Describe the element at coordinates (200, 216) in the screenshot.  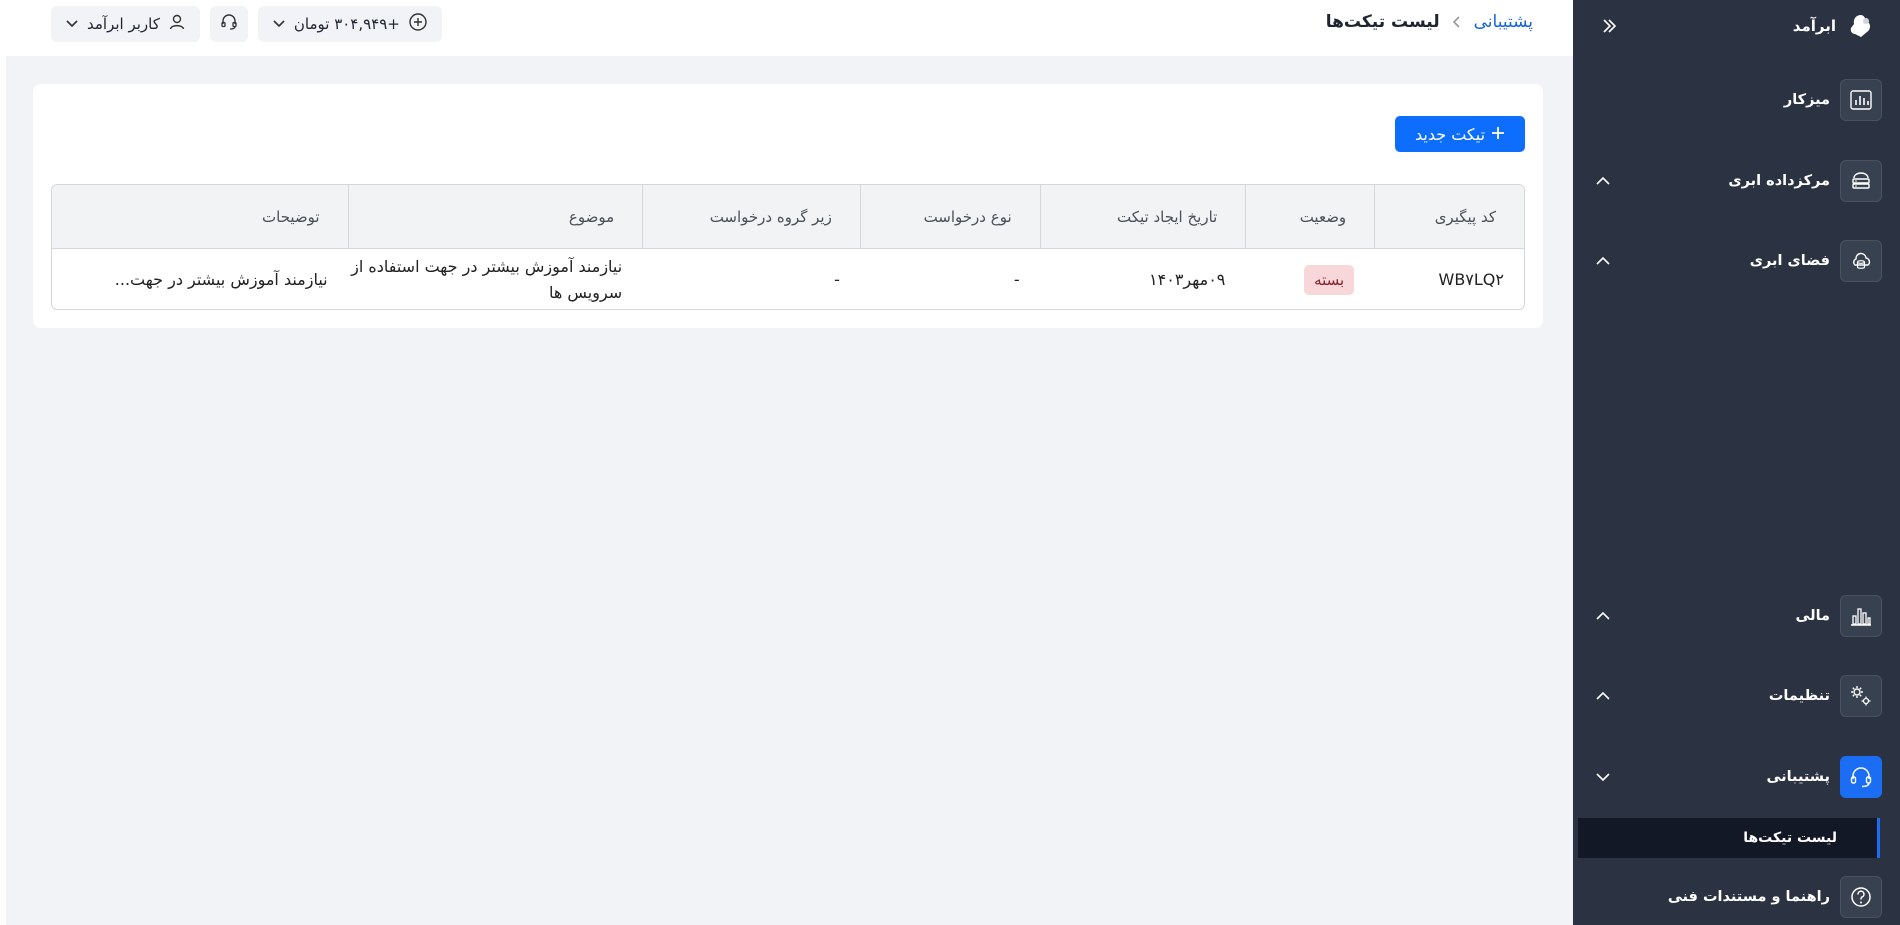
I see `column-header-description: توضیحات` at that location.